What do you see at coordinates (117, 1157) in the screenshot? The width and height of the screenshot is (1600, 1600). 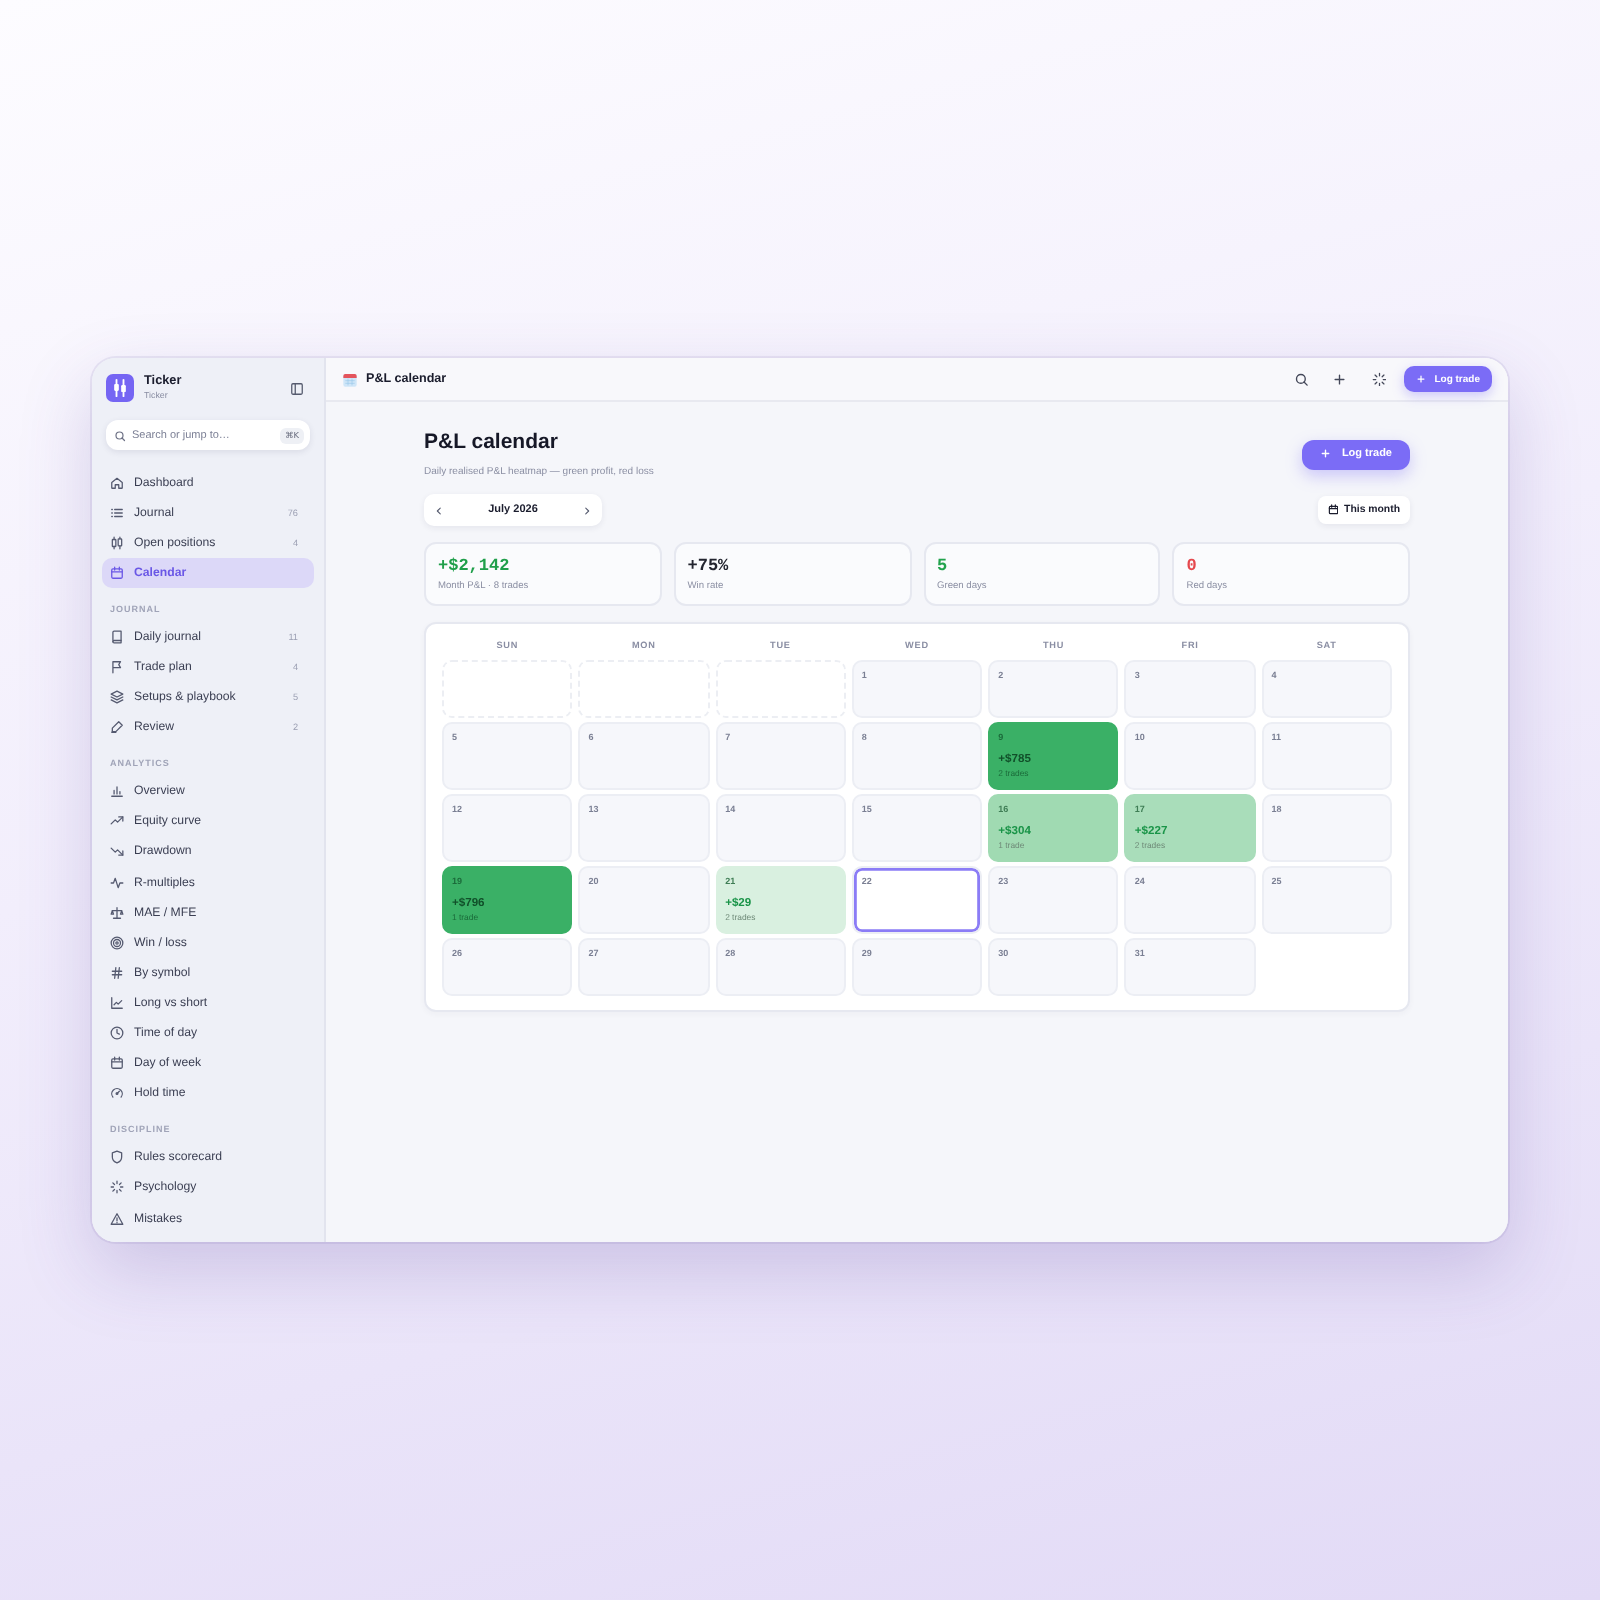 I see `shield-icon` at bounding box center [117, 1157].